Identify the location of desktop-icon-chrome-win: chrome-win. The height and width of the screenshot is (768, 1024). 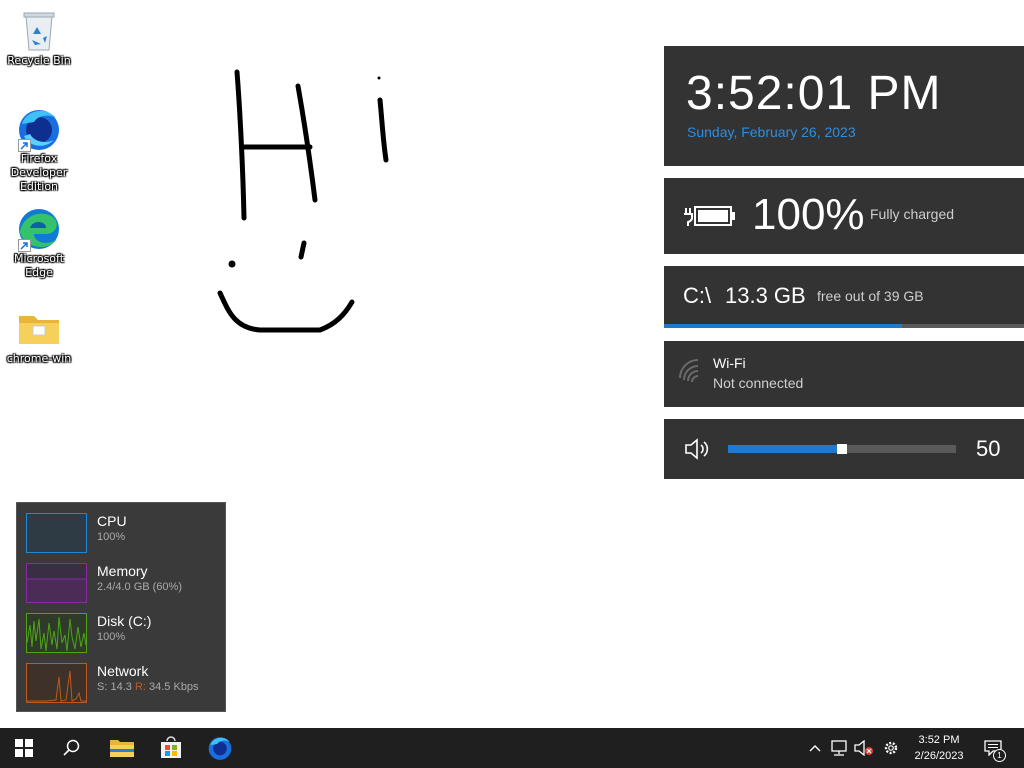
(39, 336).